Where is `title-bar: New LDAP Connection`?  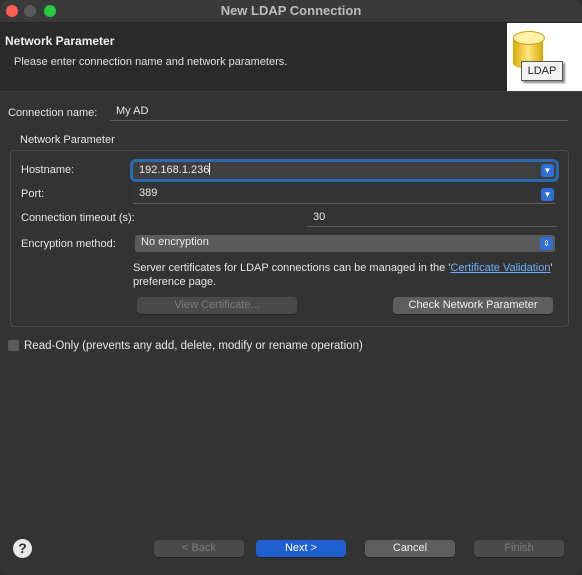 title-bar: New LDAP Connection is located at coordinates (291, 11).